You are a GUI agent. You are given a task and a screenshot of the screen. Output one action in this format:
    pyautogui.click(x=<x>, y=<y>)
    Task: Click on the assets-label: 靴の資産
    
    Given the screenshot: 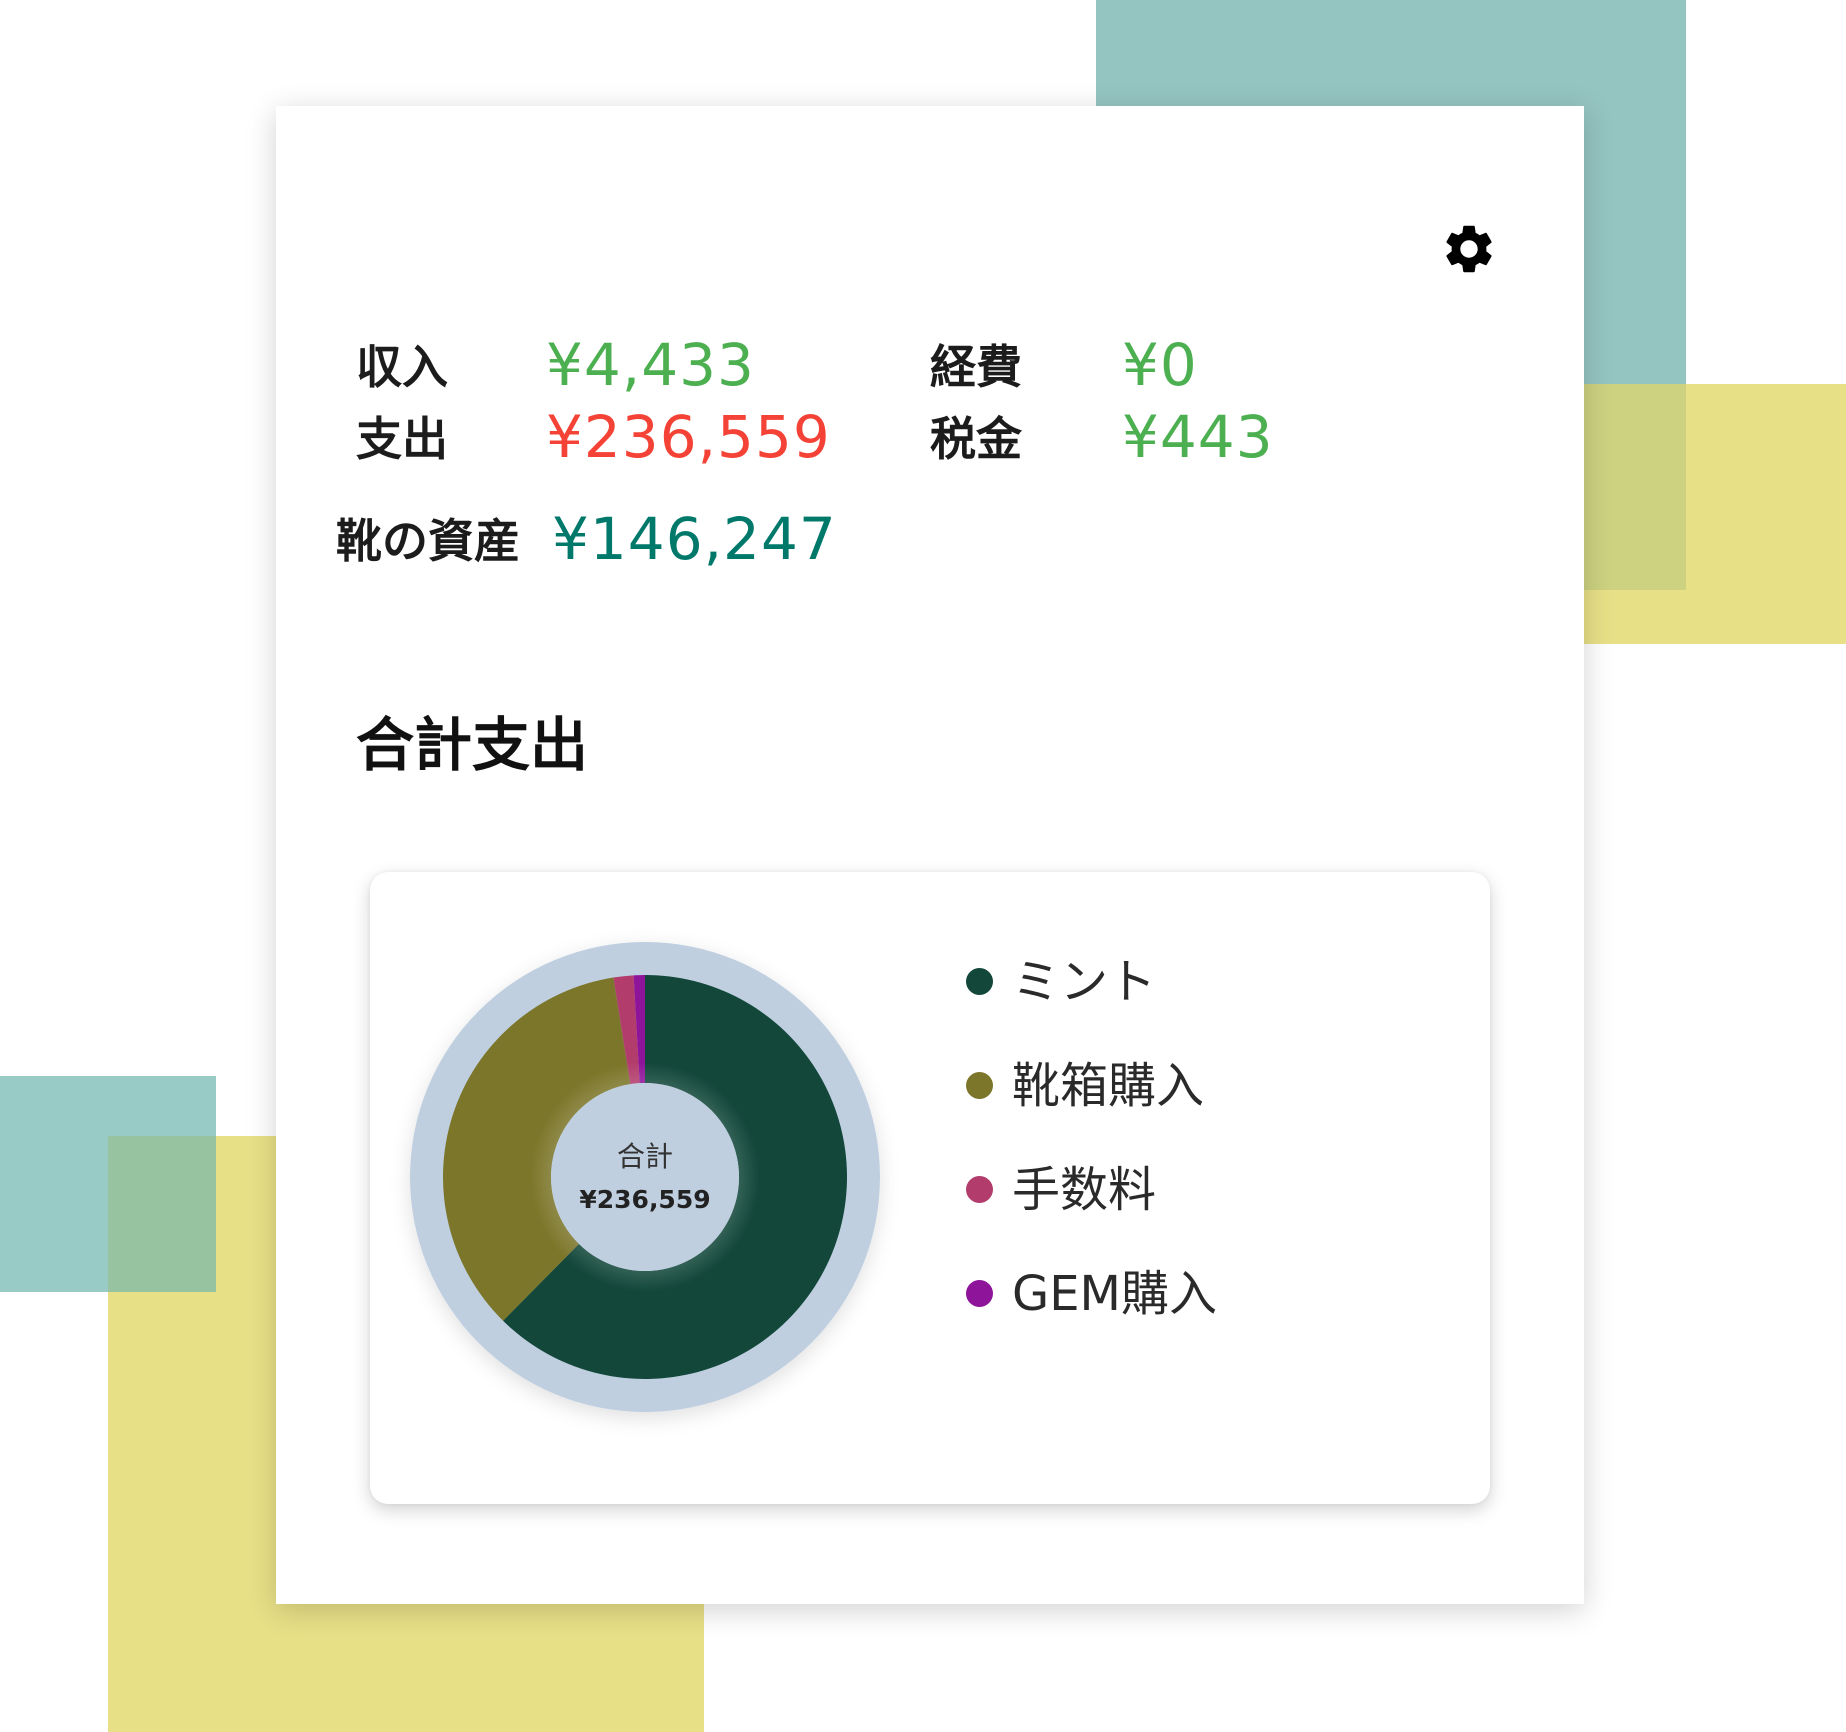 What is the action you would take?
    pyautogui.click(x=428, y=541)
    